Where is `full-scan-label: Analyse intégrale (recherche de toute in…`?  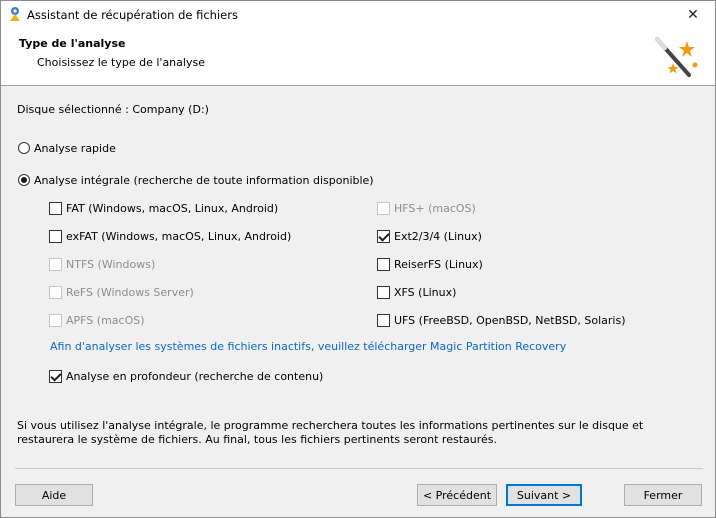 full-scan-label: Analyse intégrale (recherche de toute in… is located at coordinates (204, 180).